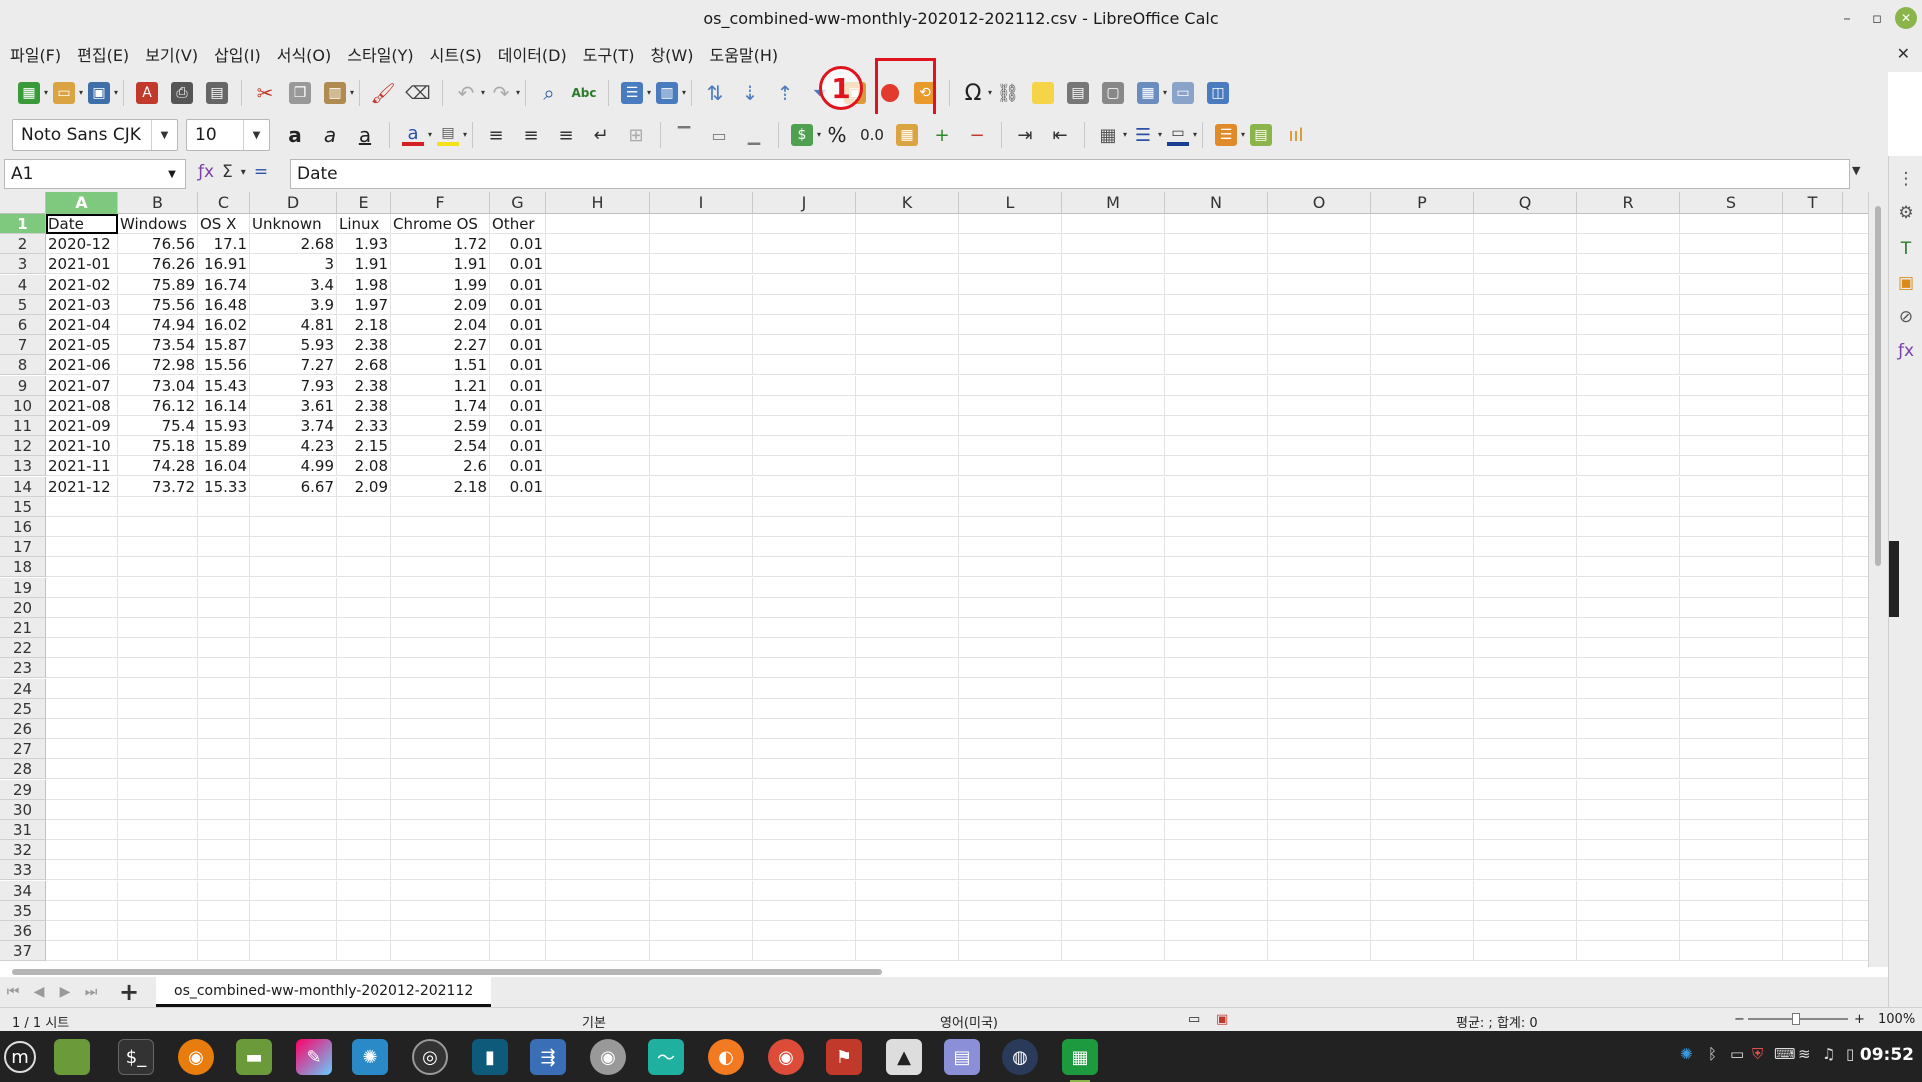  What do you see at coordinates (785, 93) in the screenshot?
I see `sort-descending-button: ⇡` at bounding box center [785, 93].